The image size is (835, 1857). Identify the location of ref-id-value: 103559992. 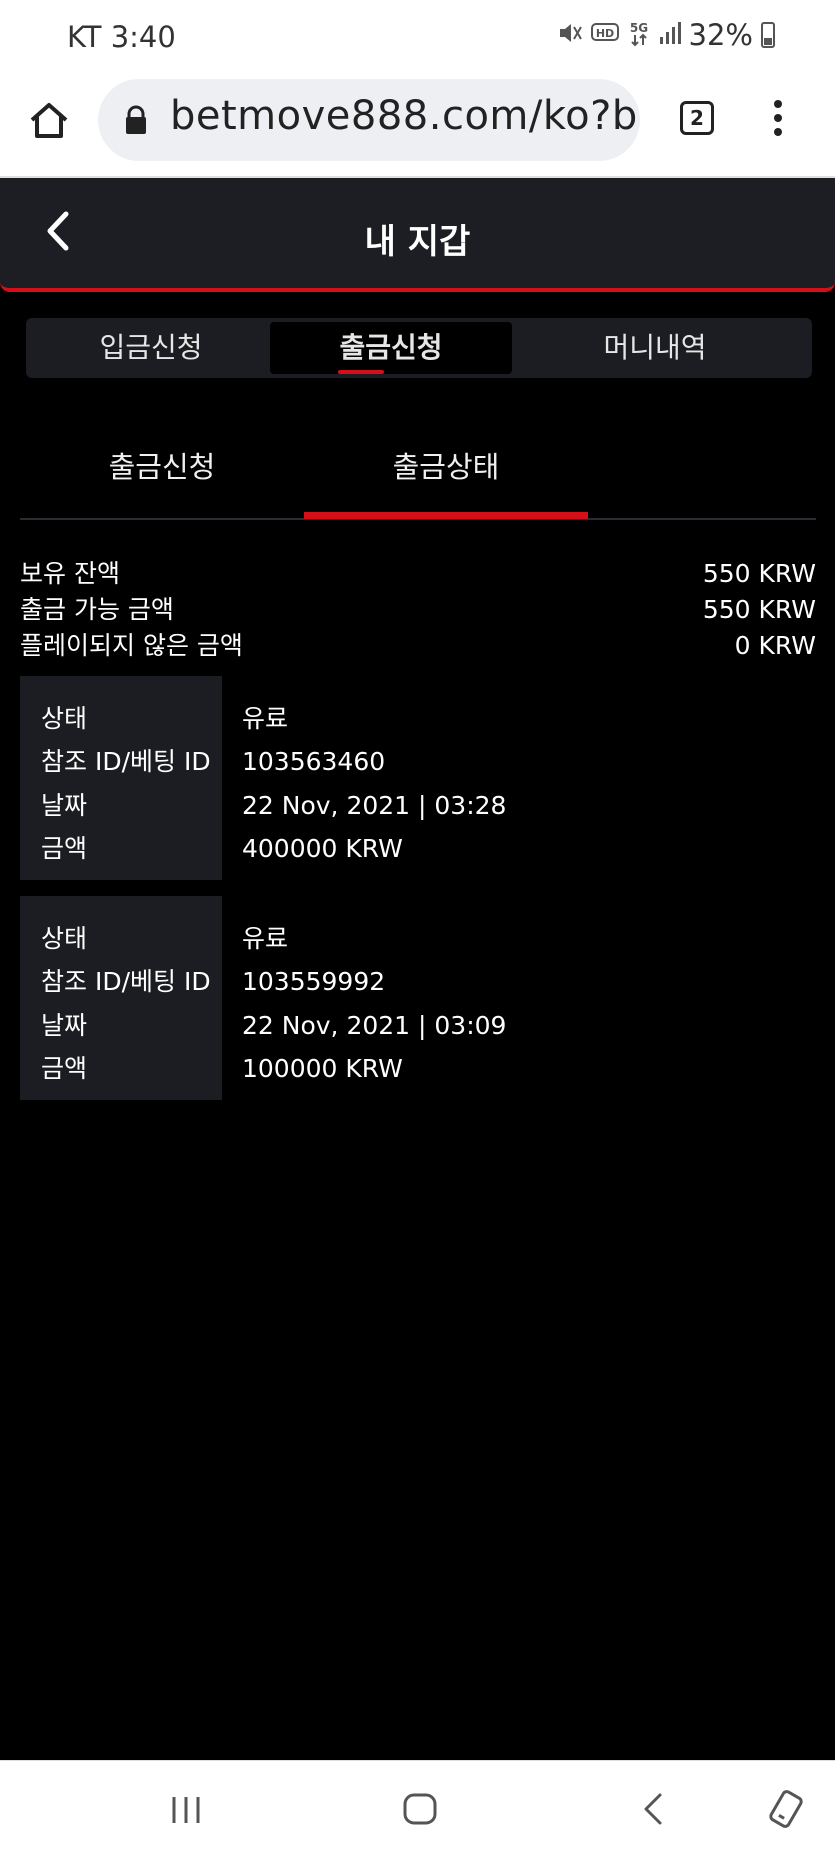
(314, 981).